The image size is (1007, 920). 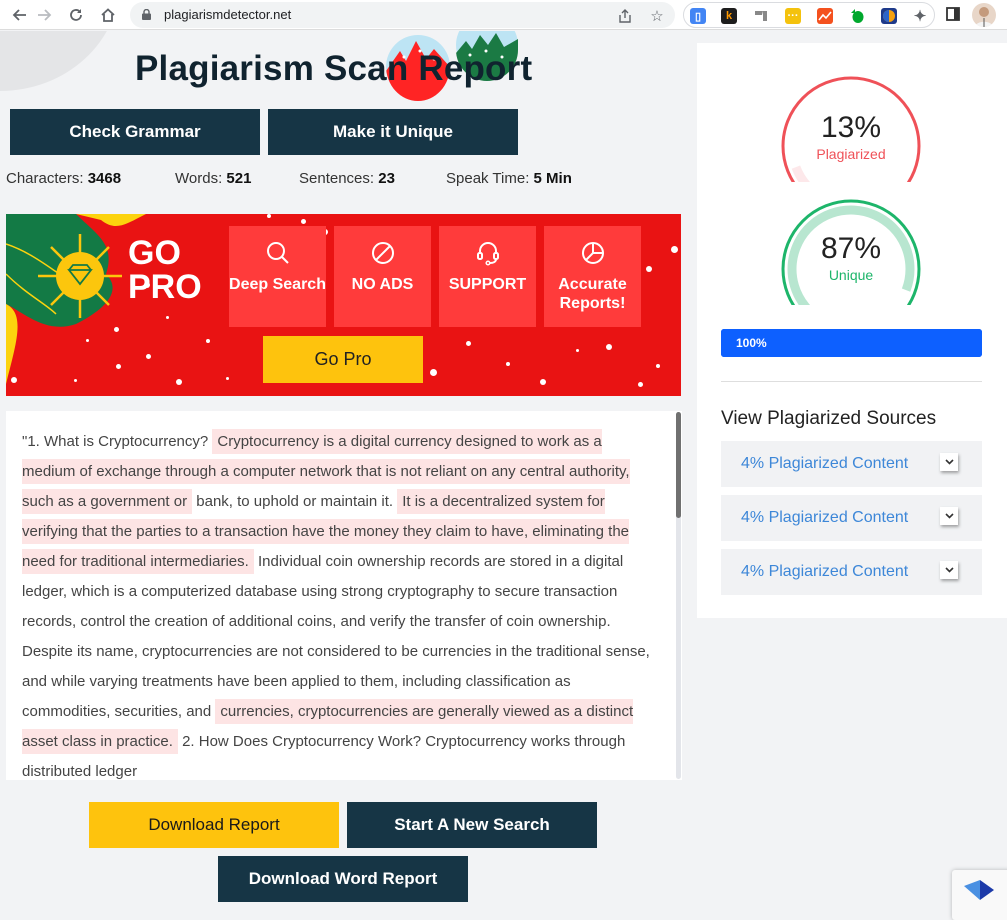 What do you see at coordinates (979, 890) in the screenshot?
I see `recaptcha-icon` at bounding box center [979, 890].